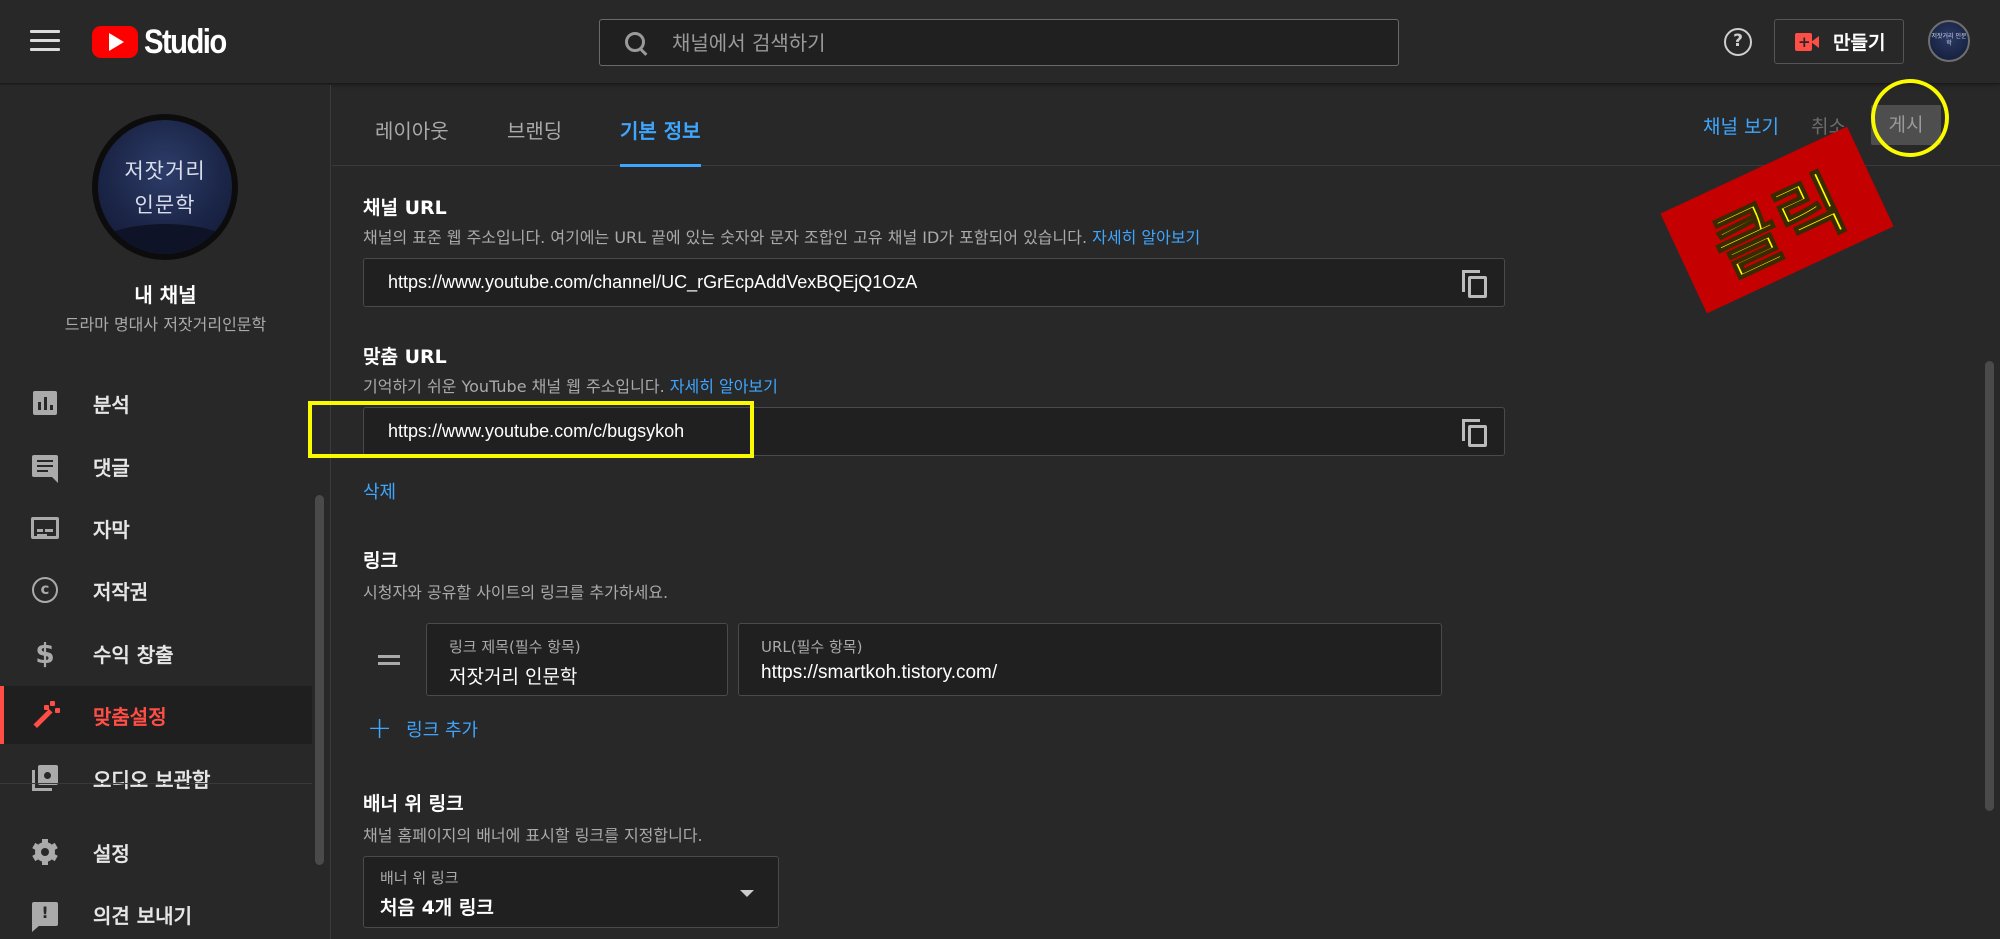  I want to click on logo-text: Studio, so click(185, 41).